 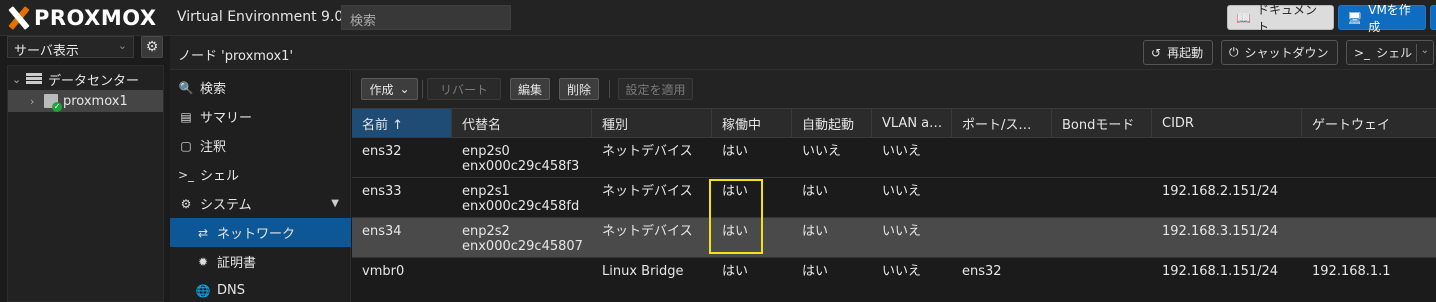 I want to click on gear-icon: ⚙, so click(x=152, y=47).